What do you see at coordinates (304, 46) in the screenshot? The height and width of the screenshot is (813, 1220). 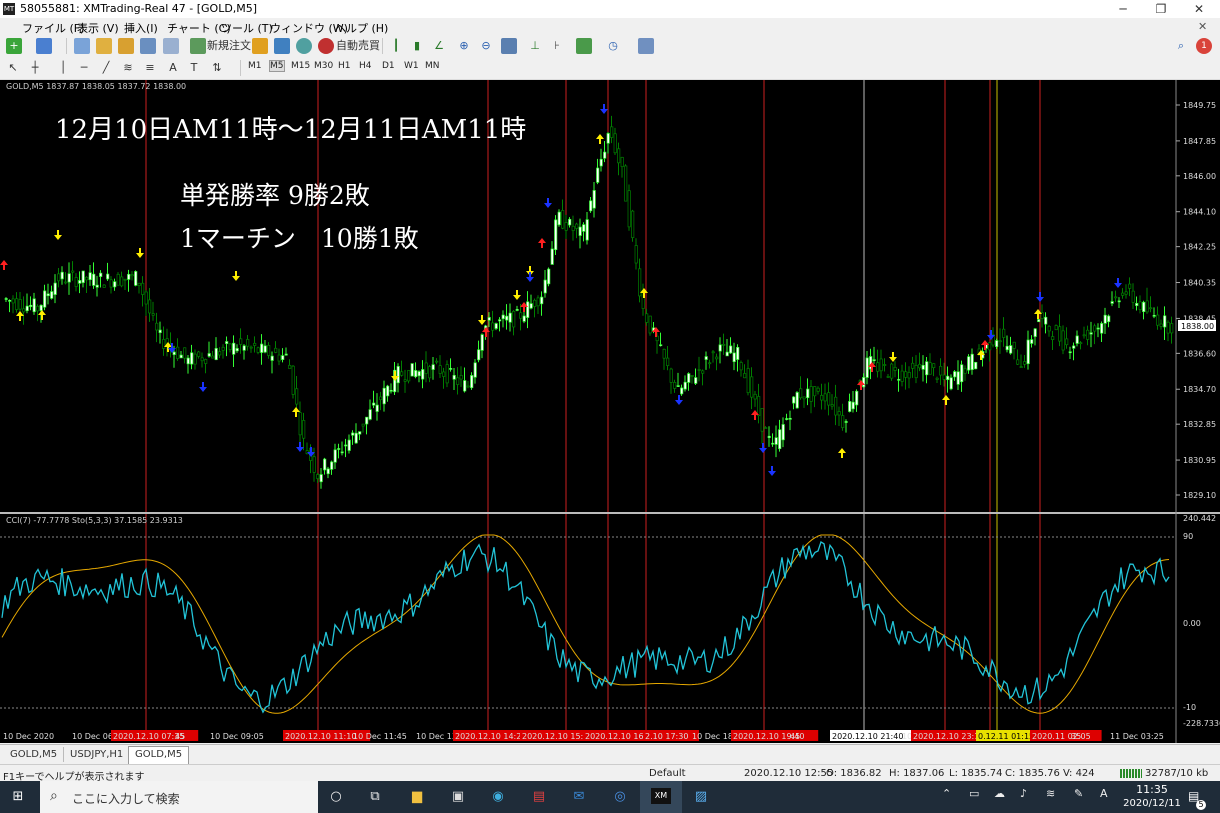 I see `signals-icon` at bounding box center [304, 46].